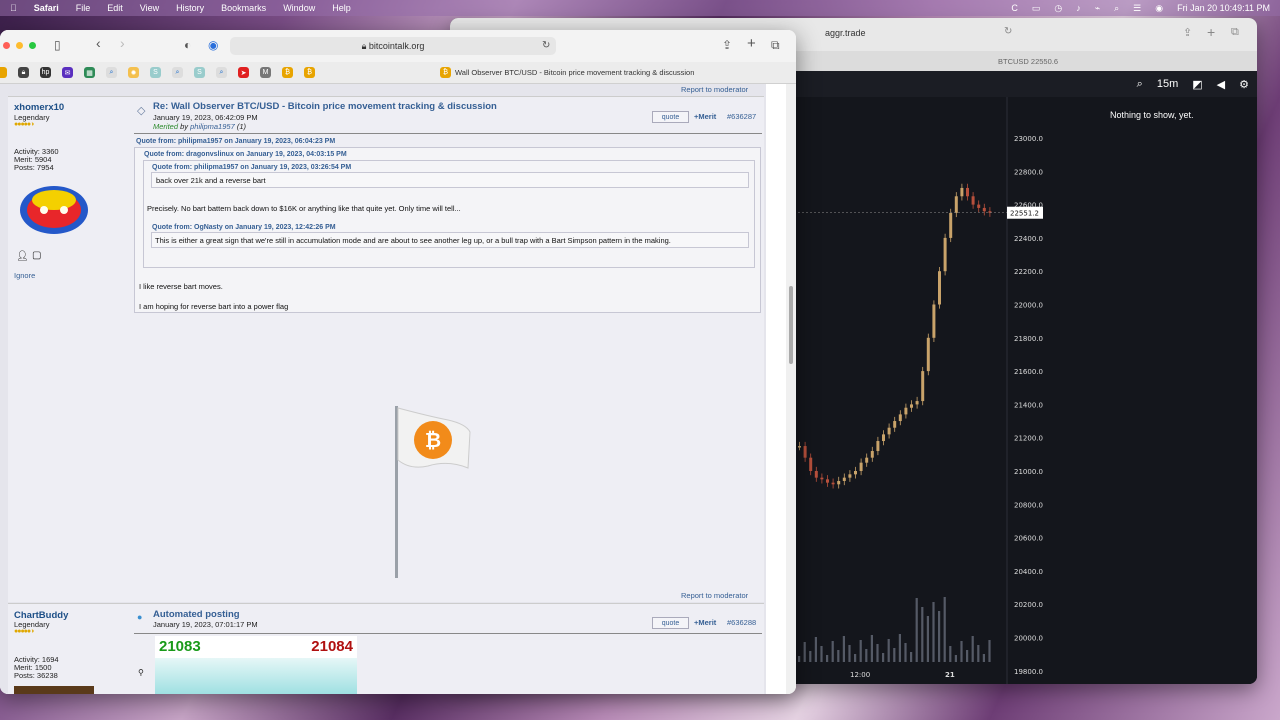 The width and height of the screenshot is (1280, 720). I want to click on aggr-url: aggr.trade, so click(845, 33).